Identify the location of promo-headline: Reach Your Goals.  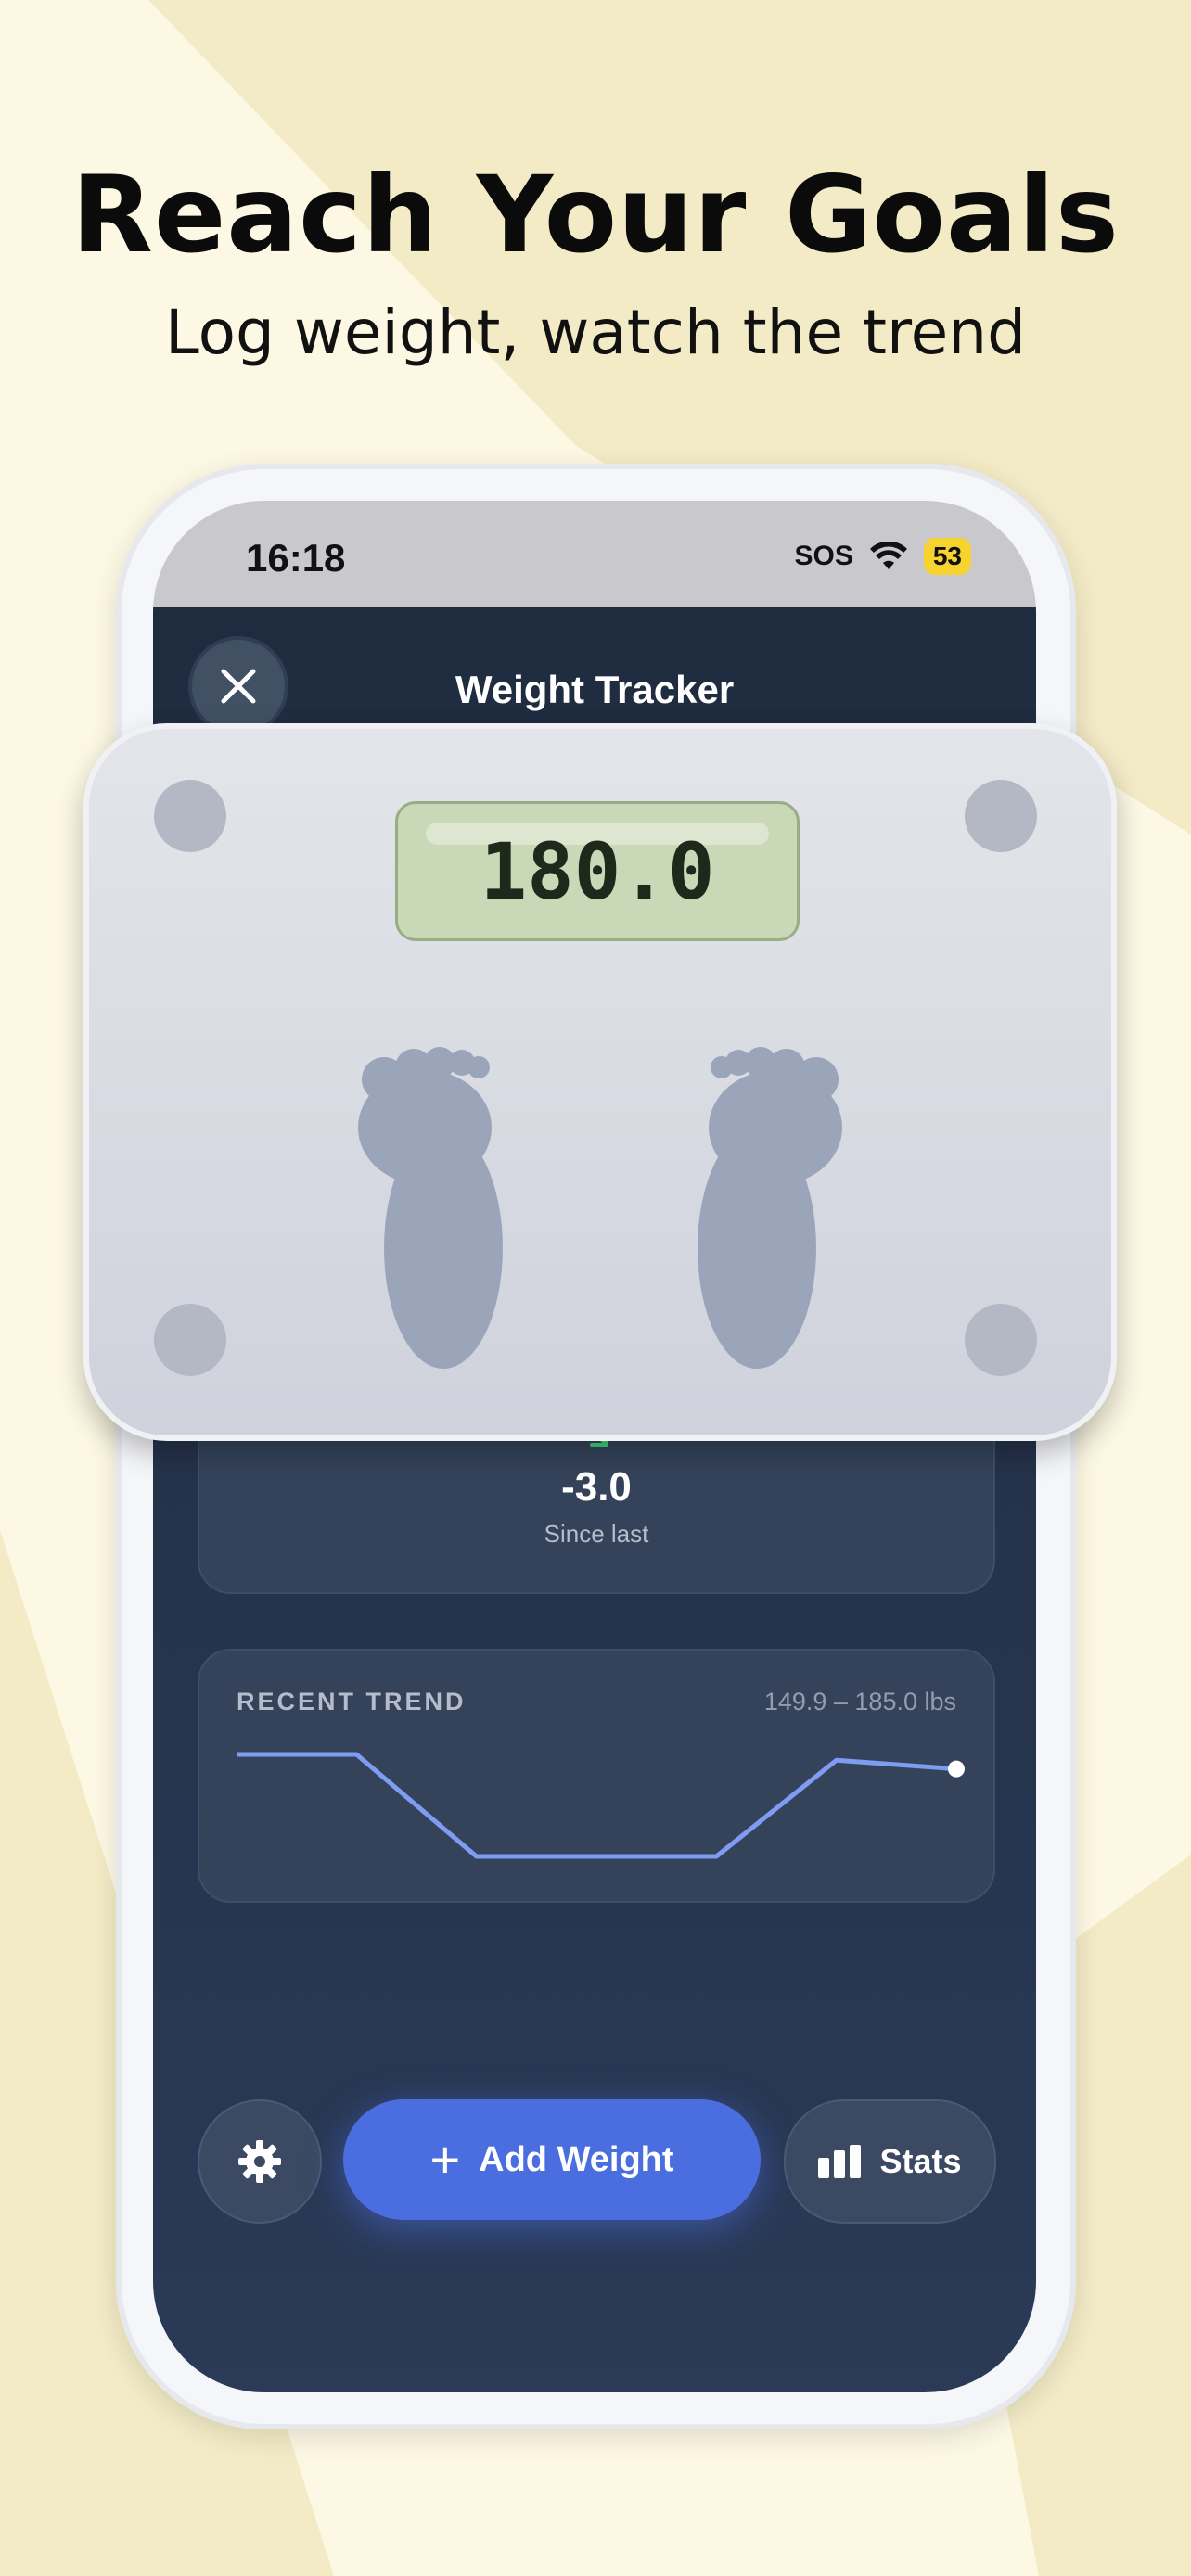
(595, 214).